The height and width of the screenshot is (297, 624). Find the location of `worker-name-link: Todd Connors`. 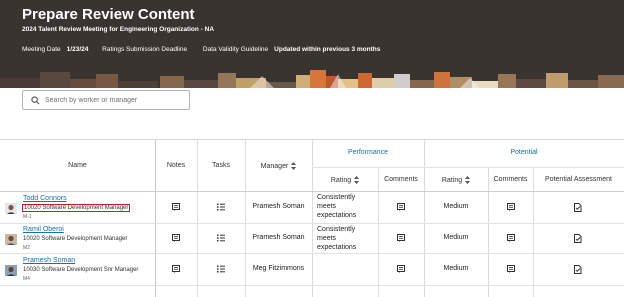

worker-name-link: Todd Connors is located at coordinates (45, 198).